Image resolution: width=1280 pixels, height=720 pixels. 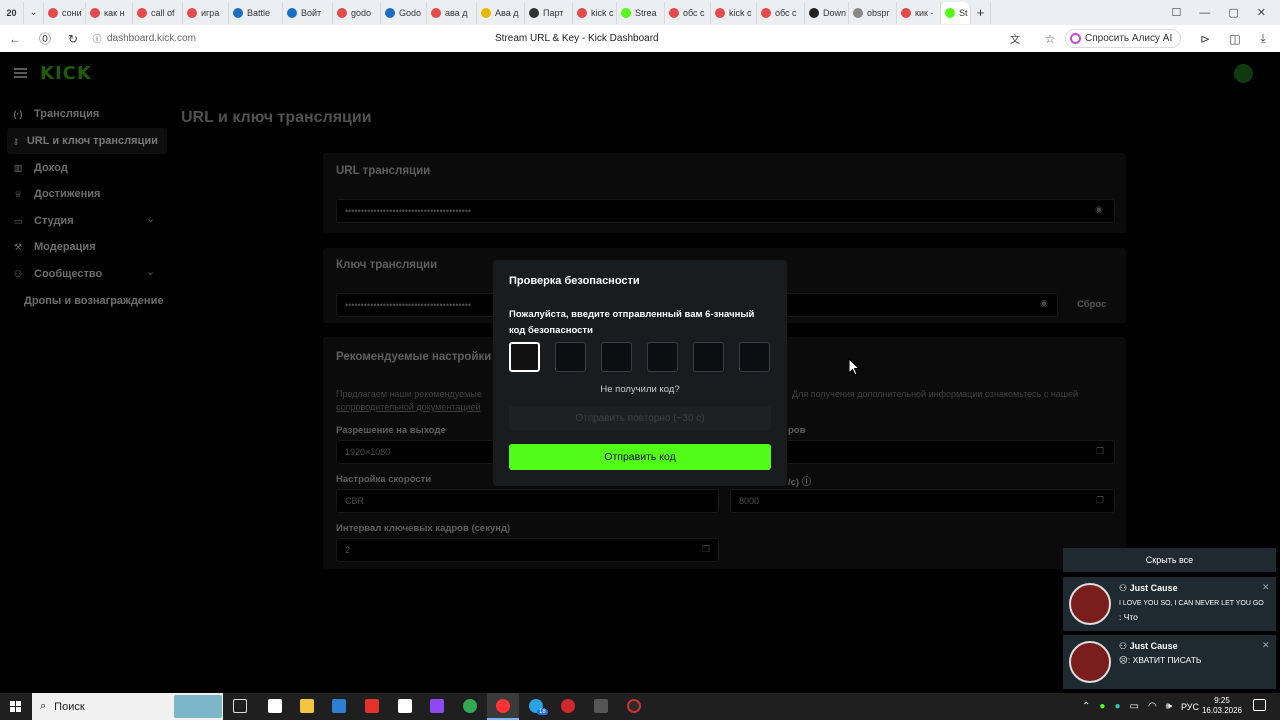 I want to click on site-info-icon: ⓘ, so click(x=97, y=39).